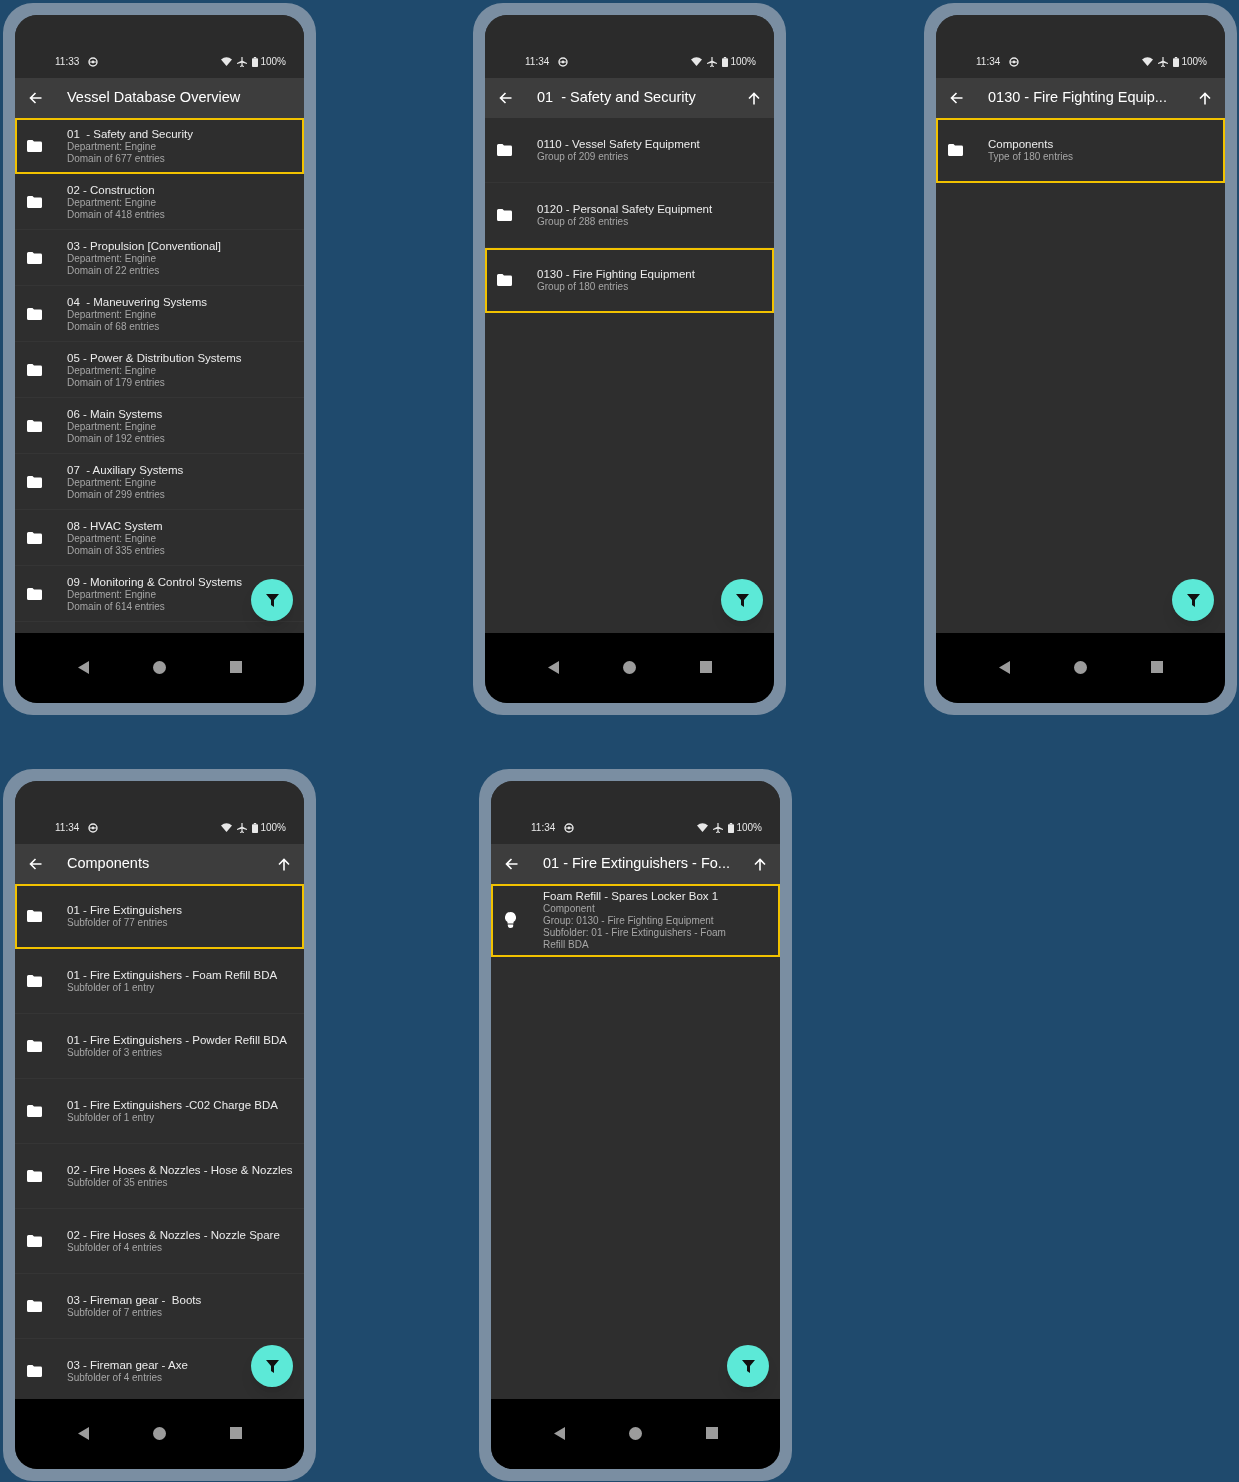 The image size is (1239, 1482). Describe the element at coordinates (159, 916) in the screenshot. I see `list-item: 01 - Fire Extinguishers Subfolder of 77 entries` at that location.